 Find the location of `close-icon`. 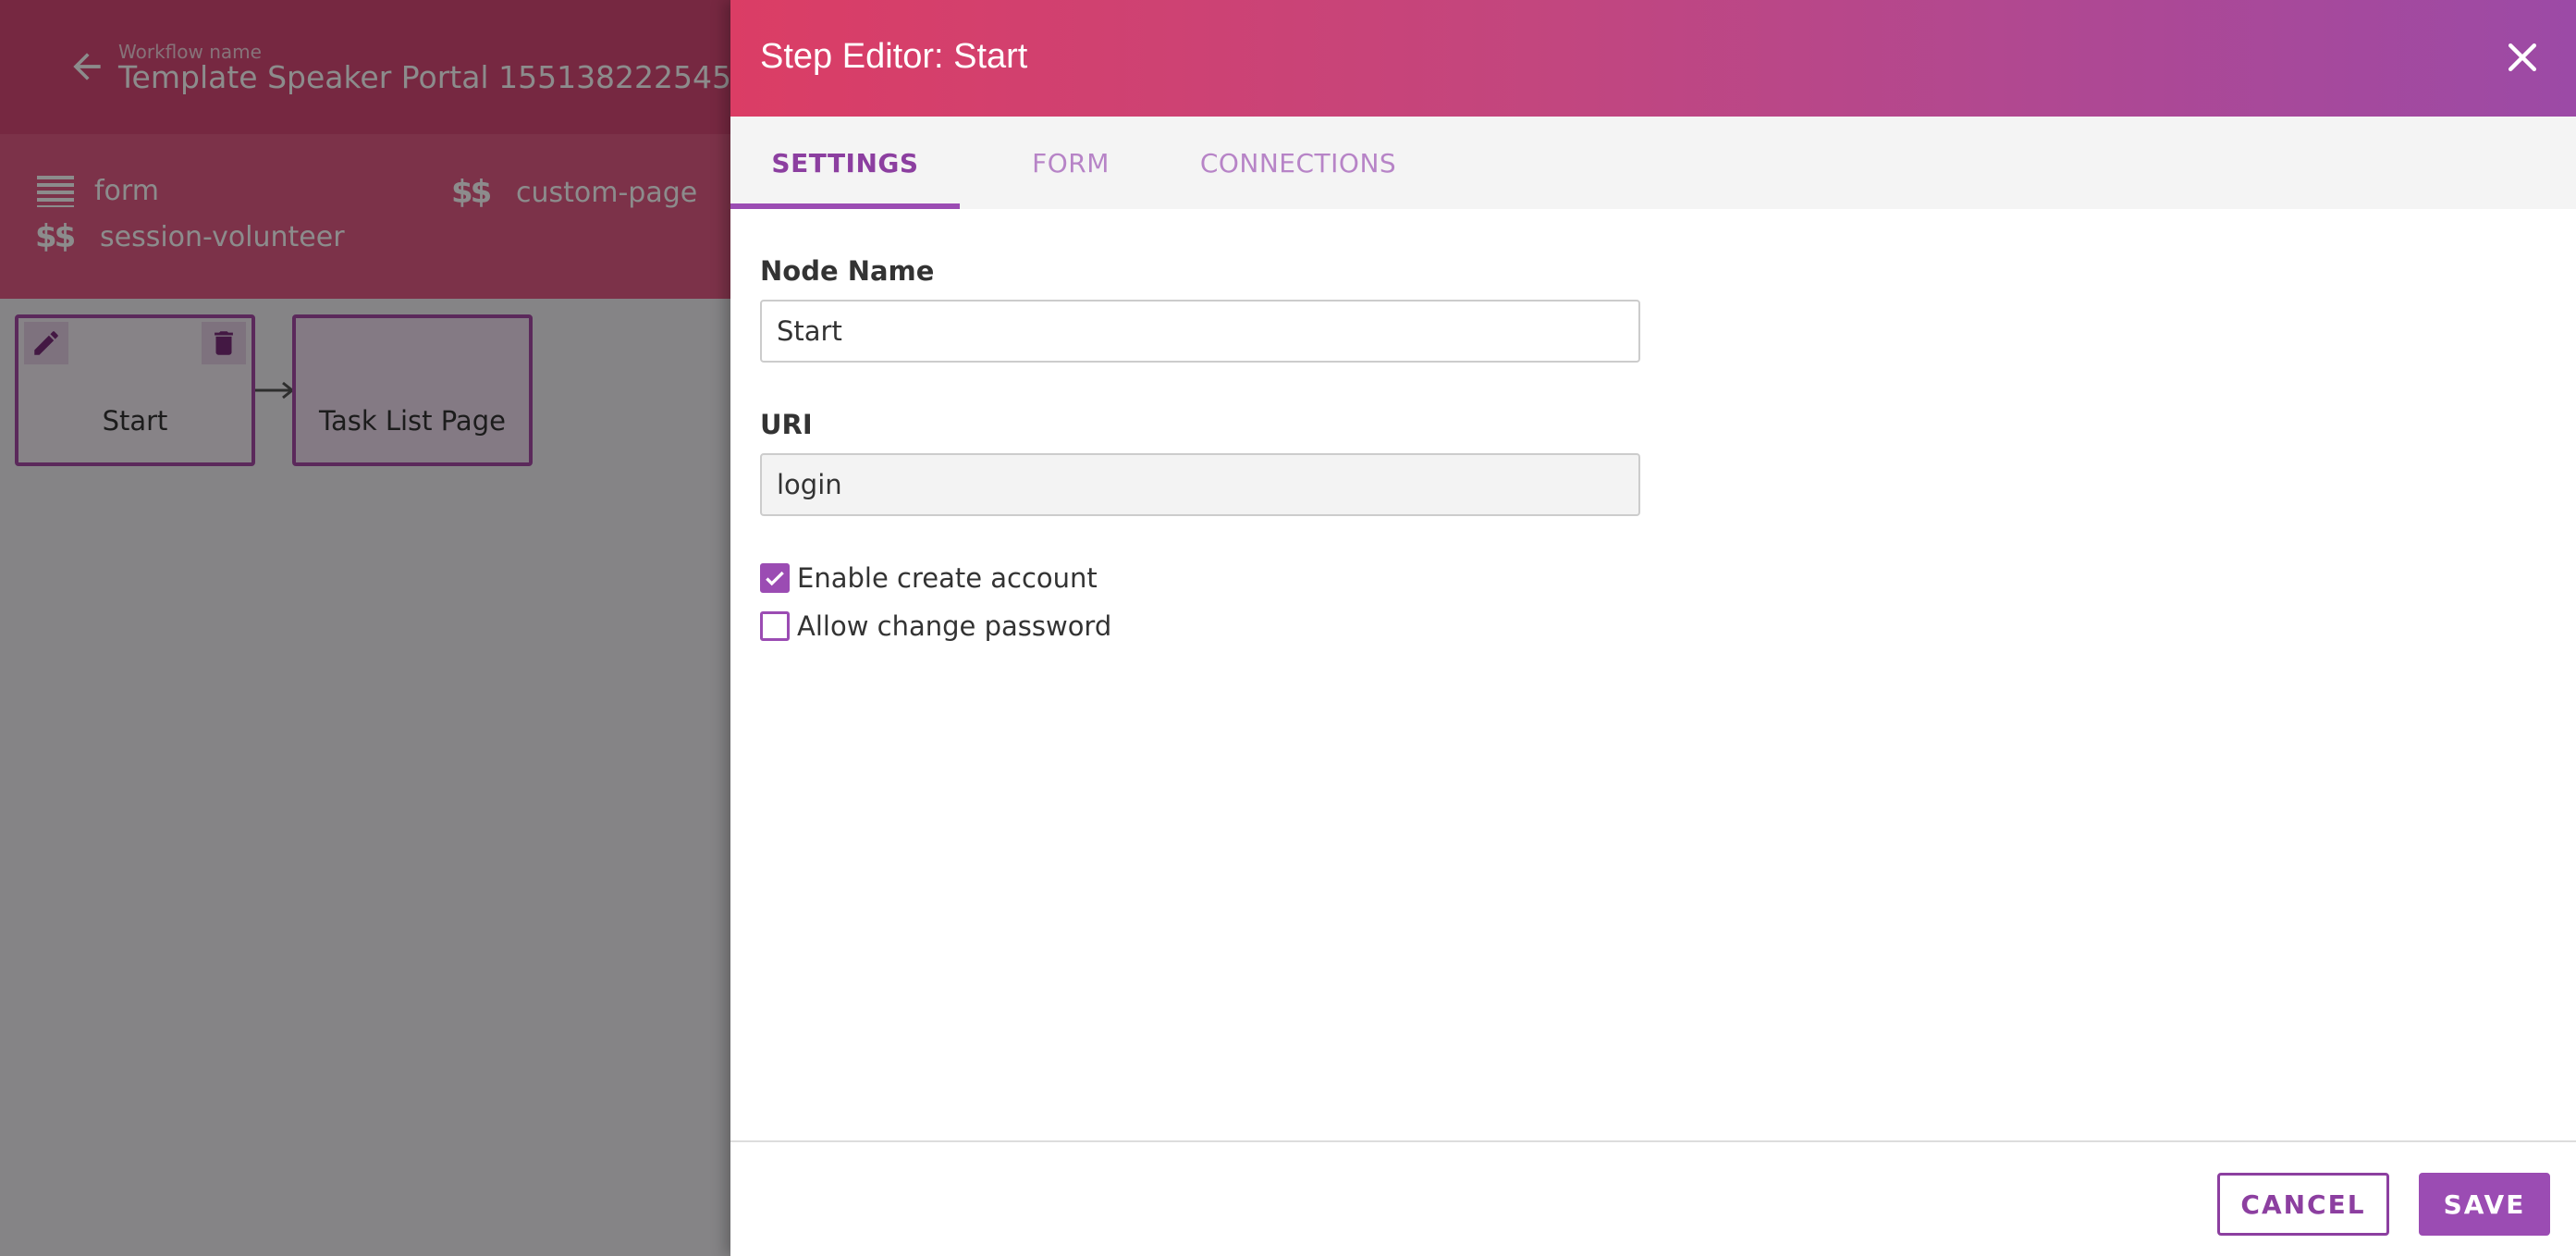

close-icon is located at coordinates (2523, 57).